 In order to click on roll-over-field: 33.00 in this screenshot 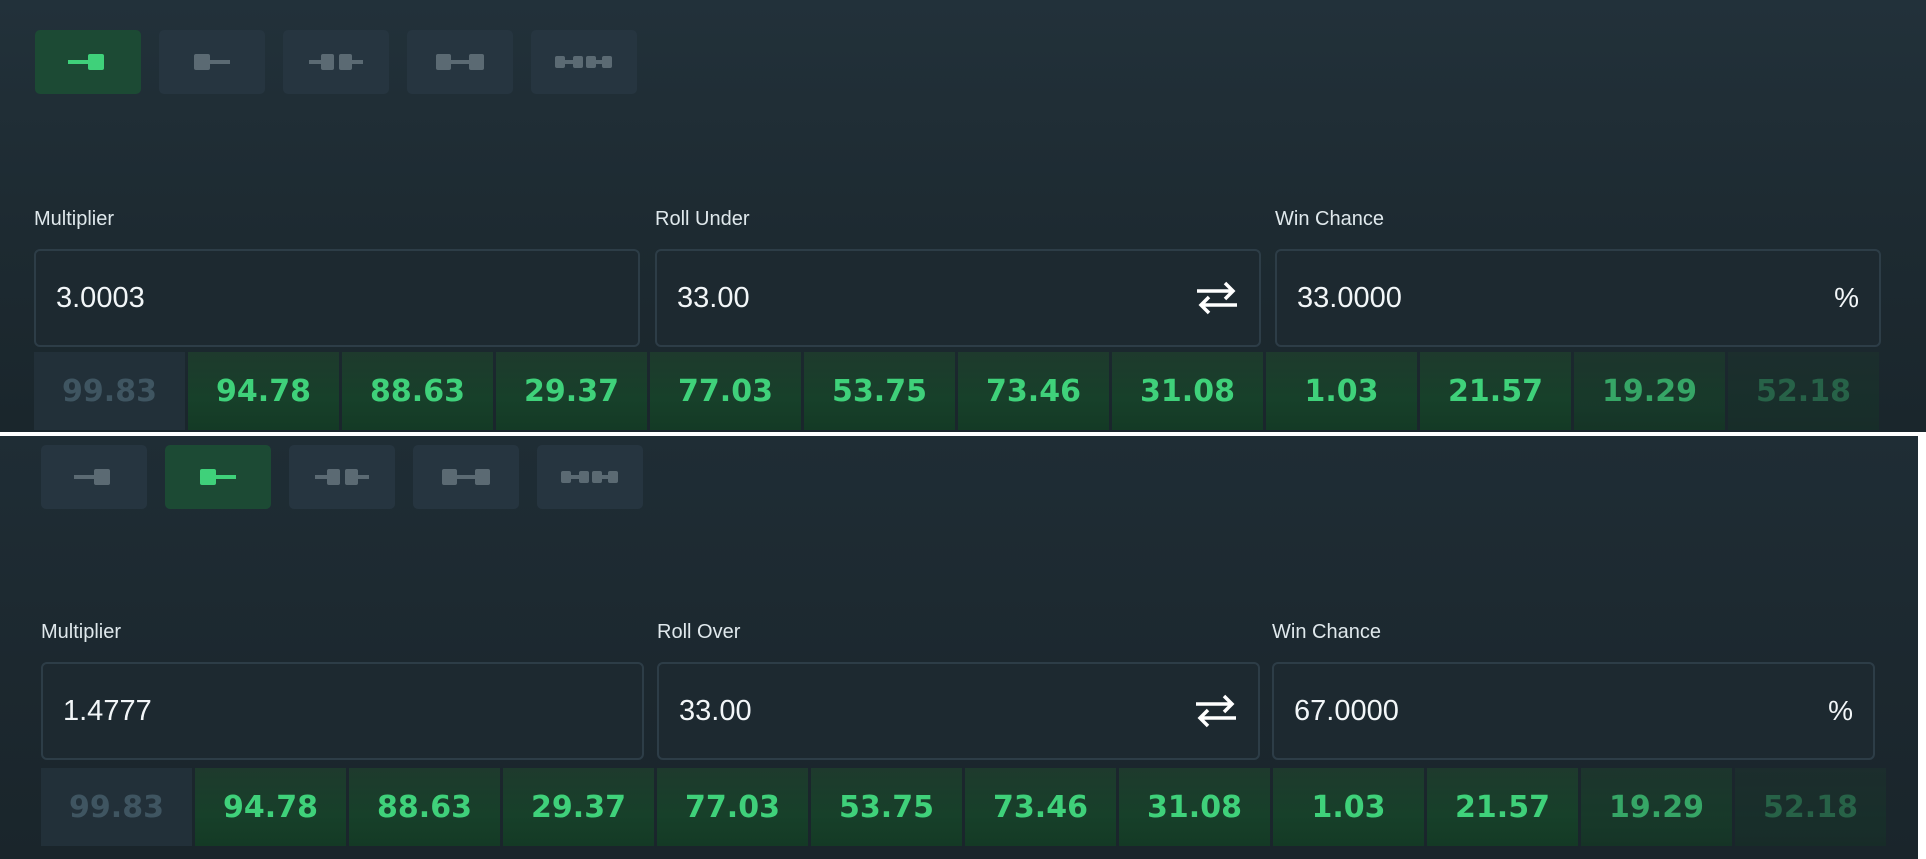, I will do `click(958, 711)`.